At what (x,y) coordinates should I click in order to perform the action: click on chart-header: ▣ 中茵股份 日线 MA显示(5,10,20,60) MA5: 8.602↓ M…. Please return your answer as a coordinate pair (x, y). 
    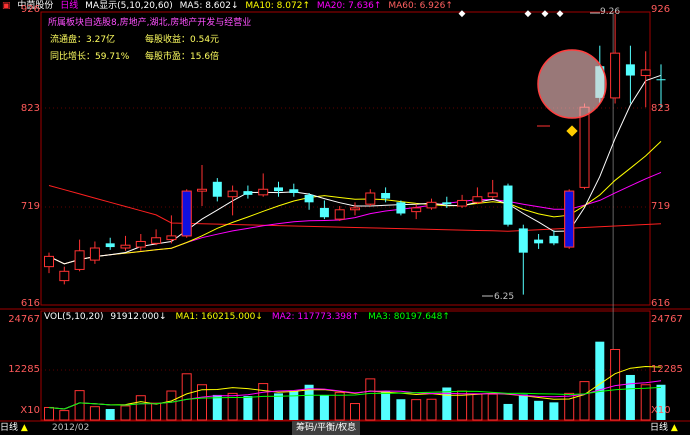
    Looking at the image, I should click on (229, 6).